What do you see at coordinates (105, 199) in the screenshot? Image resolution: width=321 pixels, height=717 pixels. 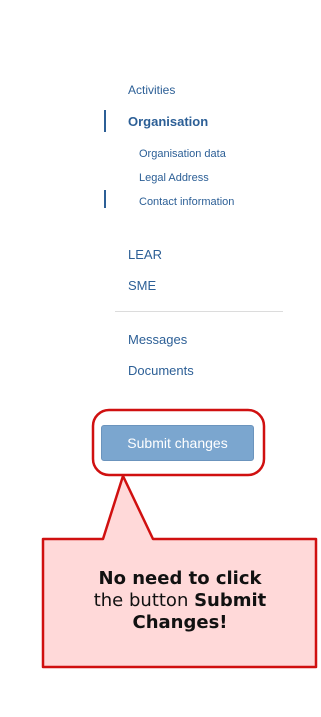 I see `active-indicator-contact` at bounding box center [105, 199].